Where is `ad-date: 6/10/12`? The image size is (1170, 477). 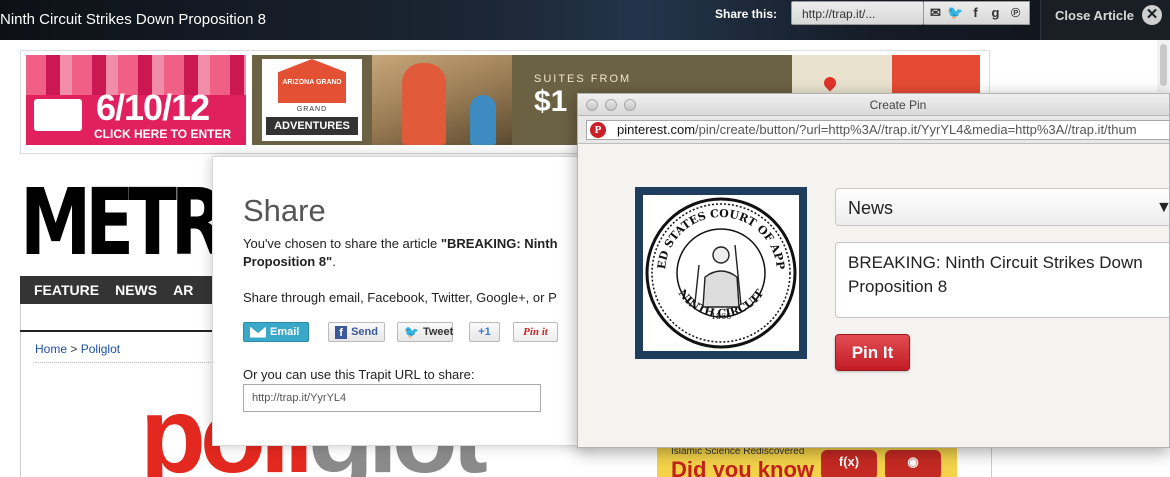 ad-date: 6/10/12 is located at coordinates (153, 107).